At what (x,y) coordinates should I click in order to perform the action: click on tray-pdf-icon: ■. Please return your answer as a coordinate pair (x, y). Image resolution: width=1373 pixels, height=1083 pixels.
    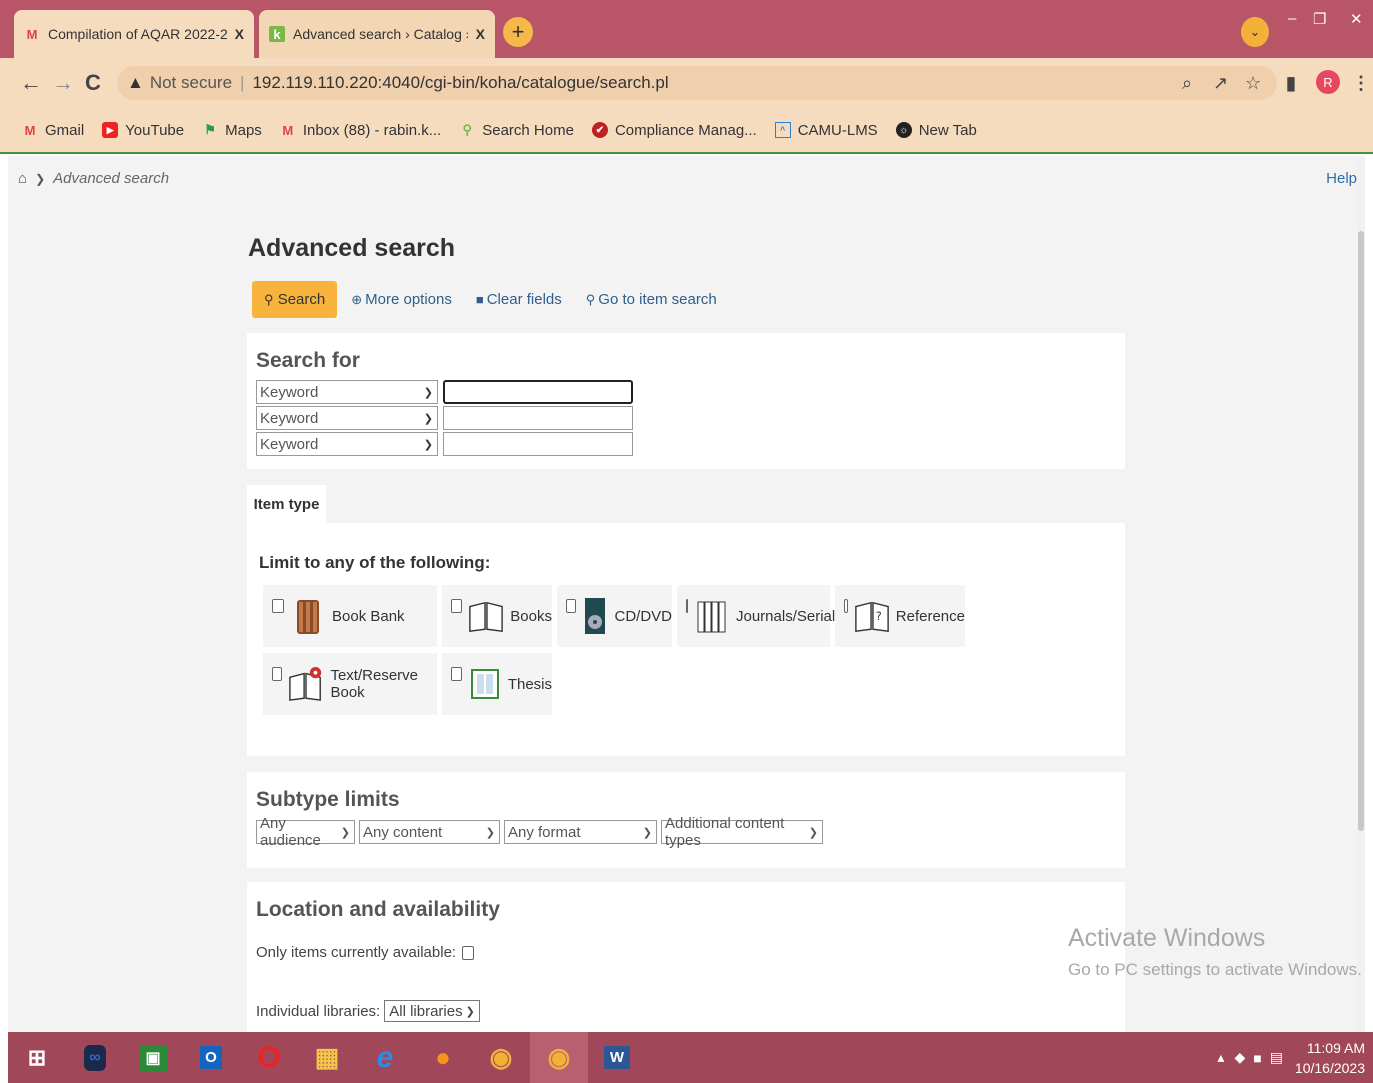
    Looking at the image, I should click on (1257, 1058).